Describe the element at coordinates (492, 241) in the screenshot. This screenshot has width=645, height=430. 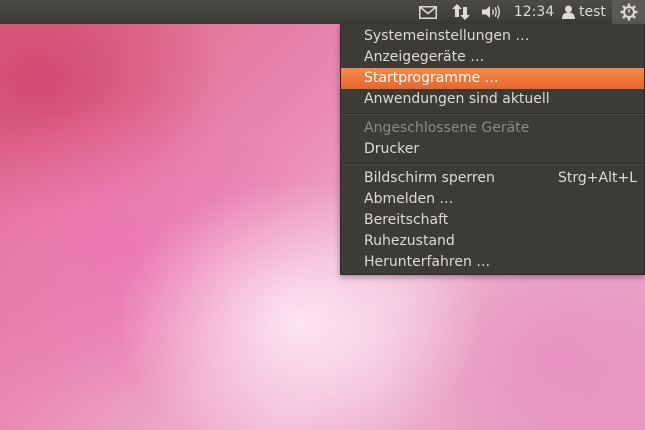
I see `menu-item-hibernate: Ruhezustand` at that location.